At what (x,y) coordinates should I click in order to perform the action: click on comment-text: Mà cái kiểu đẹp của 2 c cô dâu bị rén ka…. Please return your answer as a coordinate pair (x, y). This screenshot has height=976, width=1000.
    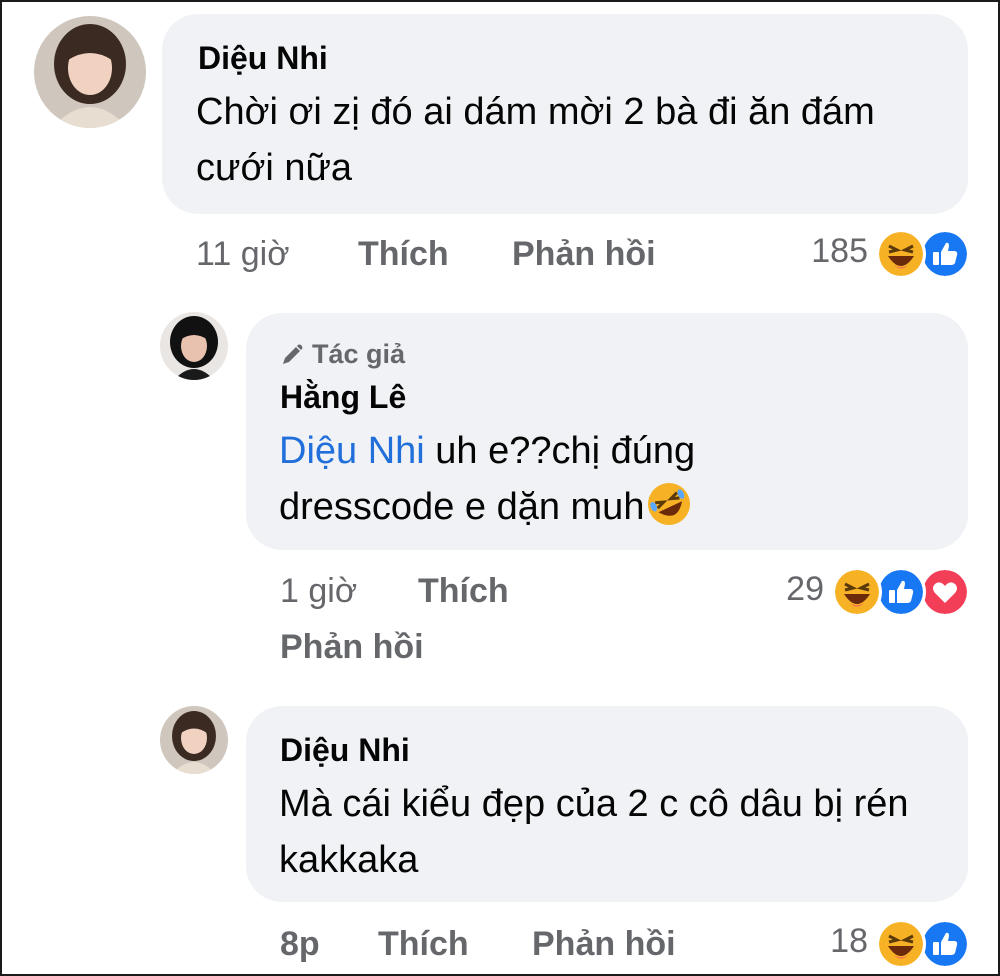
    Looking at the image, I should click on (594, 832).